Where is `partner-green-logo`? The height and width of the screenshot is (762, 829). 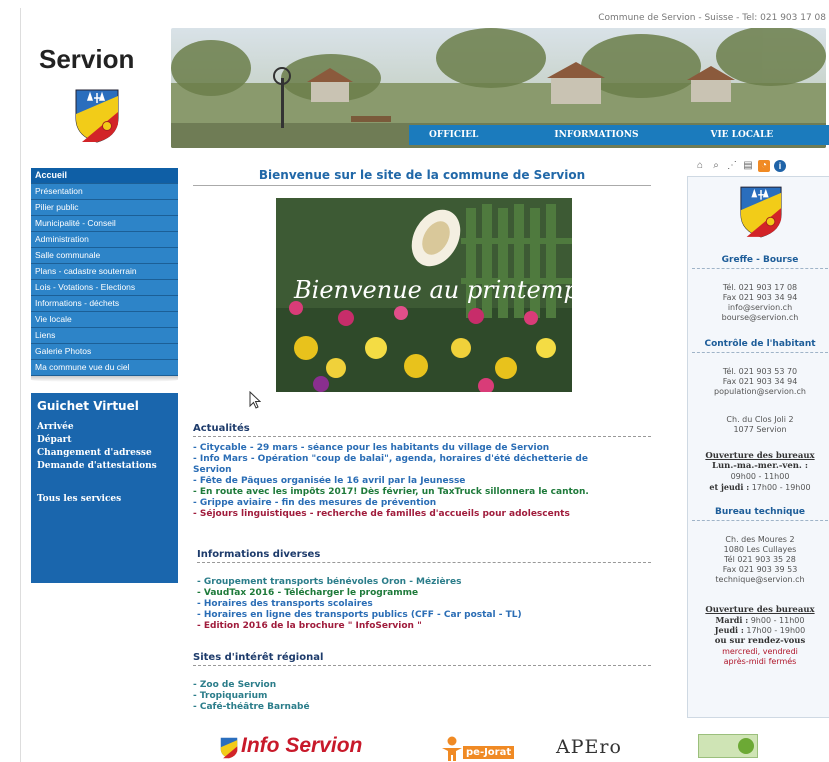
partner-green-logo is located at coordinates (728, 746).